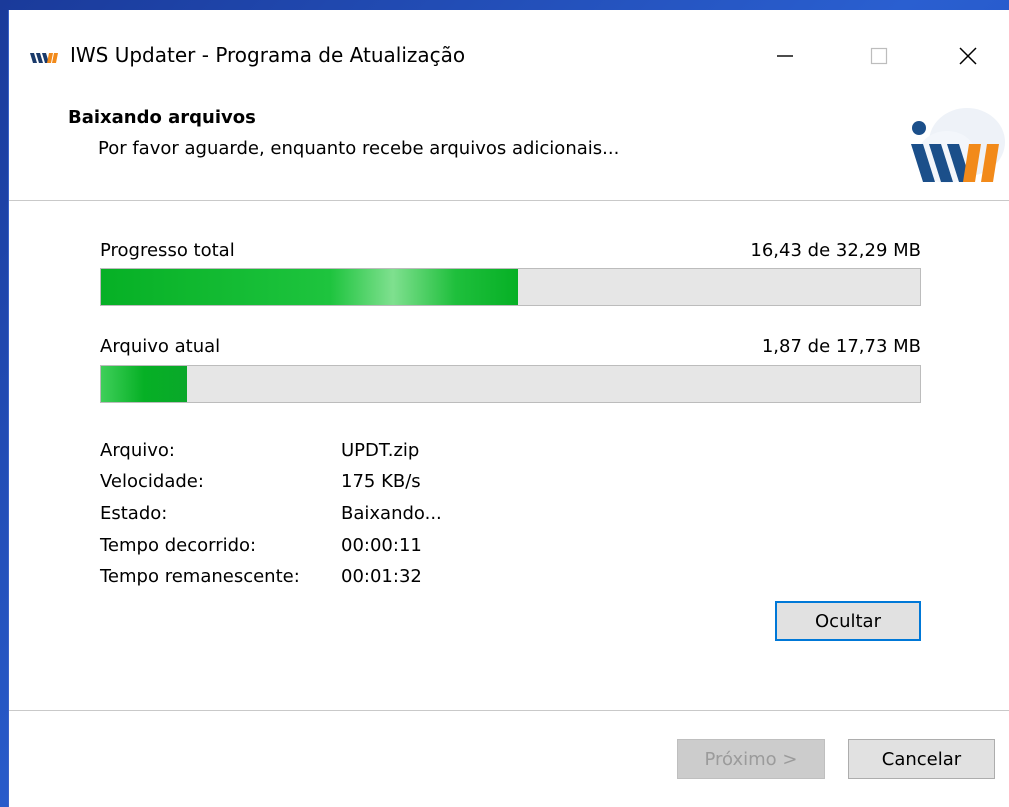 This screenshot has height=807, width=1009. What do you see at coordinates (137, 450) in the screenshot?
I see `detail-label-file: Arquivo:` at bounding box center [137, 450].